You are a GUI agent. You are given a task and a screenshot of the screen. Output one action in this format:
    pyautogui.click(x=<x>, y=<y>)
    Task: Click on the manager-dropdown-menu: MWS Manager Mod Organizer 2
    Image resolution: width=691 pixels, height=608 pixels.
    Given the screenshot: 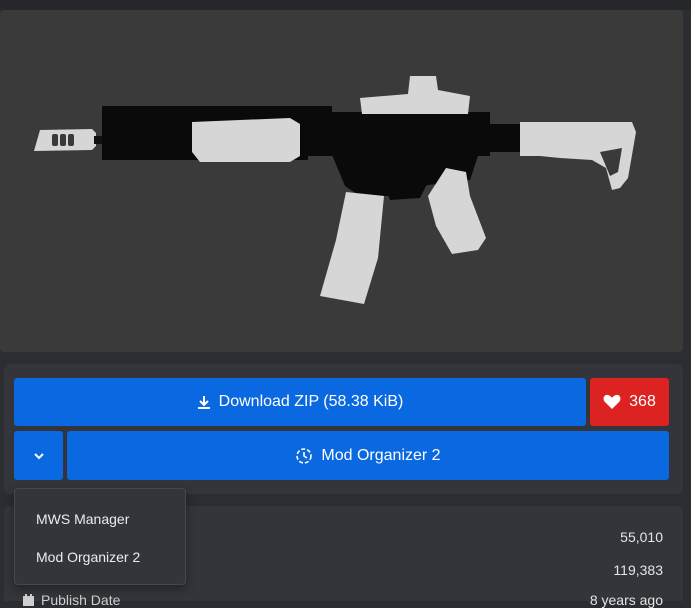 What is the action you would take?
    pyautogui.click(x=100, y=536)
    